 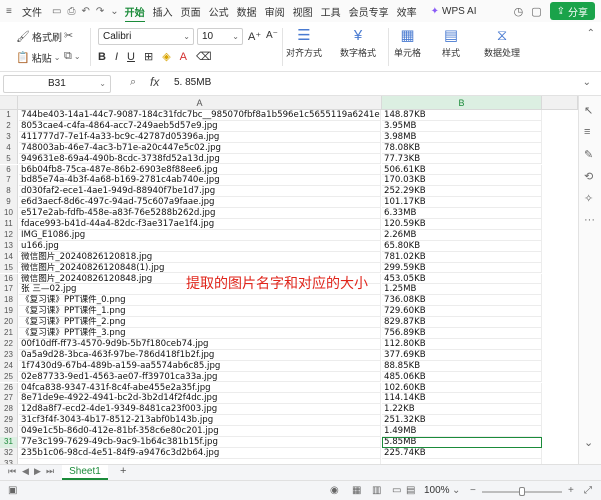 What do you see at coordinates (123, 471) in the screenshot?
I see `add-sheet-button: +` at bounding box center [123, 471].